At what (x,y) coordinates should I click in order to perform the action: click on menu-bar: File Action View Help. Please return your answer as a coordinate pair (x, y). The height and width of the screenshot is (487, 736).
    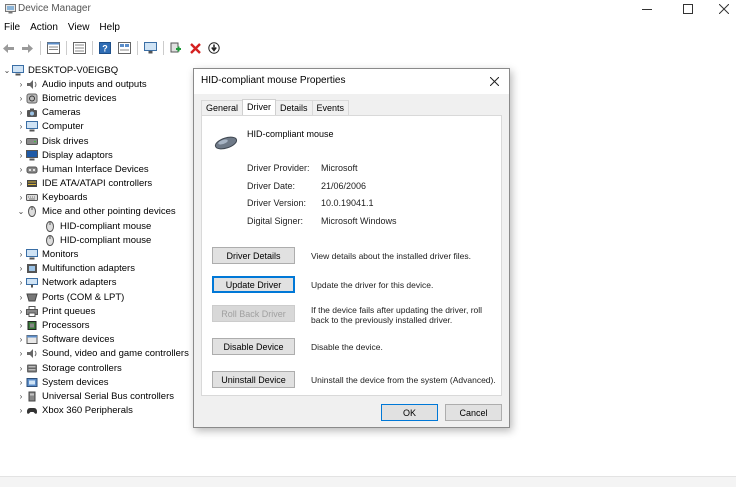
    Looking at the image, I should click on (63, 28).